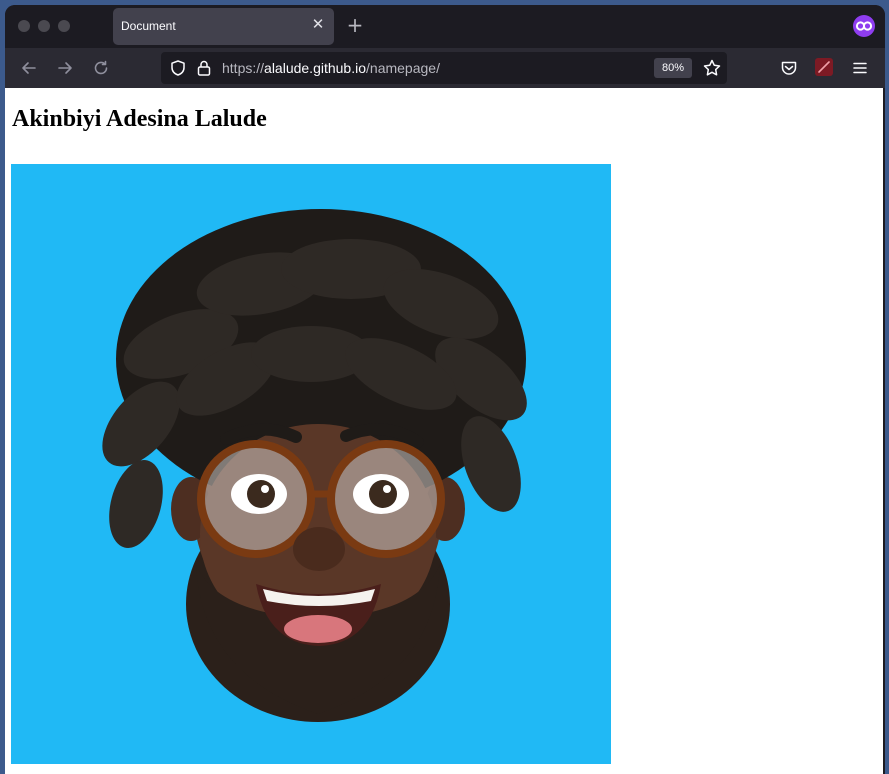 The width and height of the screenshot is (889, 774). Describe the element at coordinates (44, 26) in the screenshot. I see `minimize-window-button` at that location.